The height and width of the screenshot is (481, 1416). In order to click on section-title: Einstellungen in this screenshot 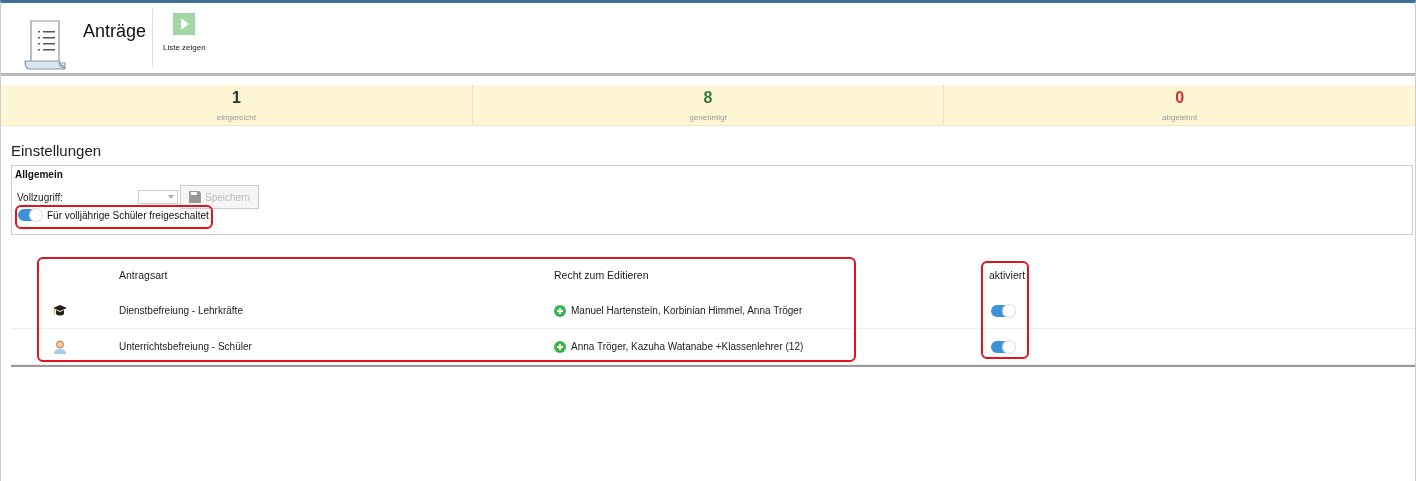, I will do `click(57, 150)`.